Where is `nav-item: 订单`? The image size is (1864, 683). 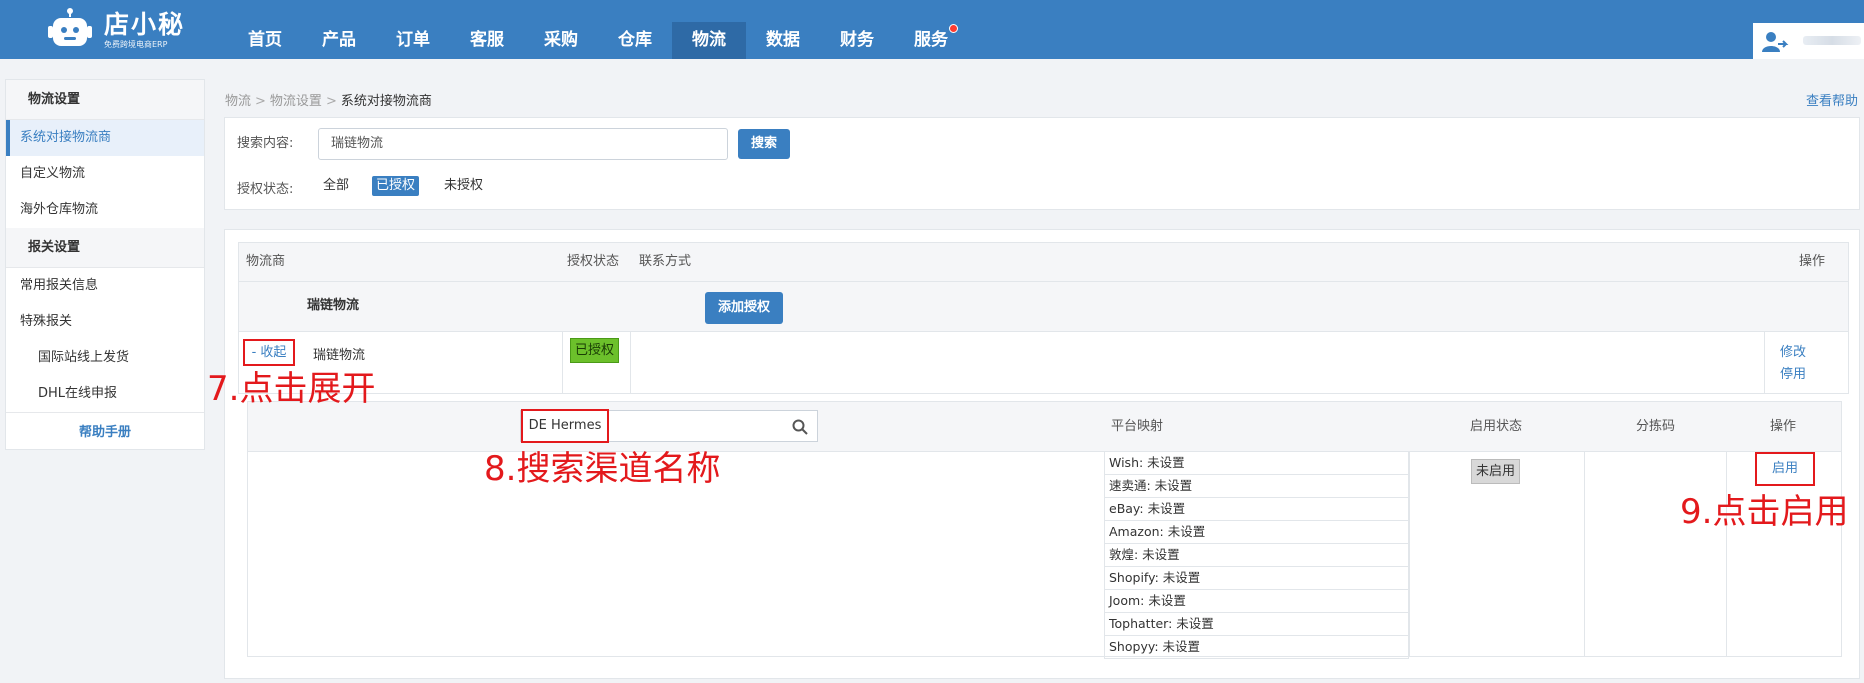 nav-item: 订单 is located at coordinates (413, 40).